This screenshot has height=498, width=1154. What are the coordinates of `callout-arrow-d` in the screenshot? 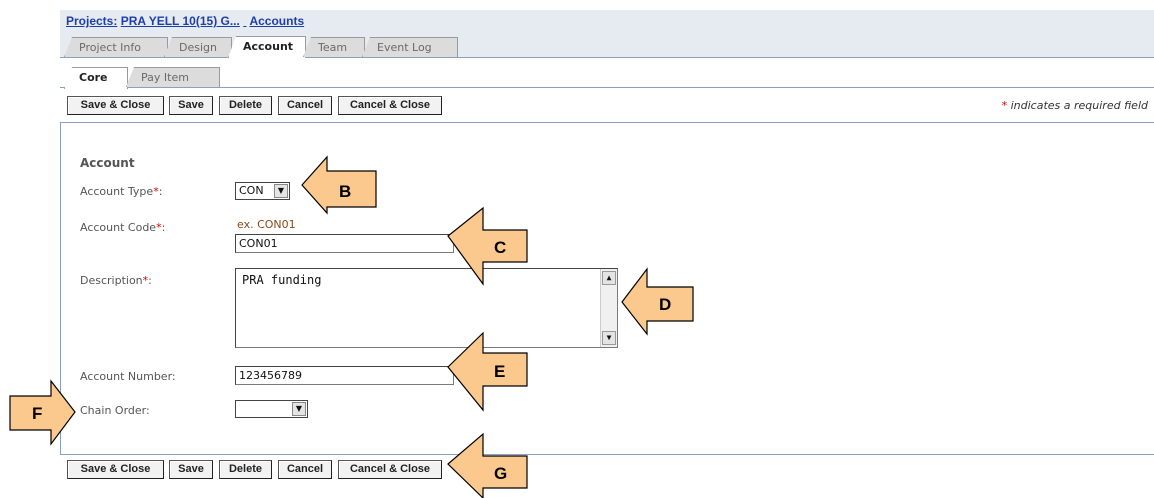 It's located at (657, 301).